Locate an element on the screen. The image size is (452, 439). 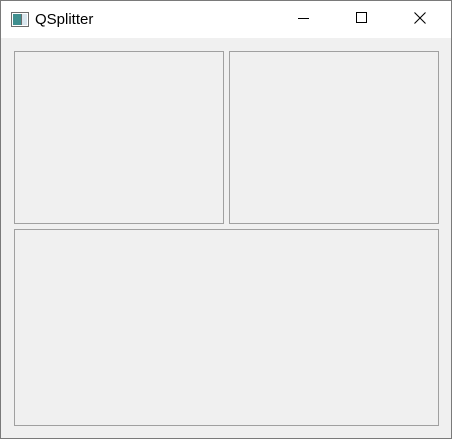
close-icon is located at coordinates (420, 20).